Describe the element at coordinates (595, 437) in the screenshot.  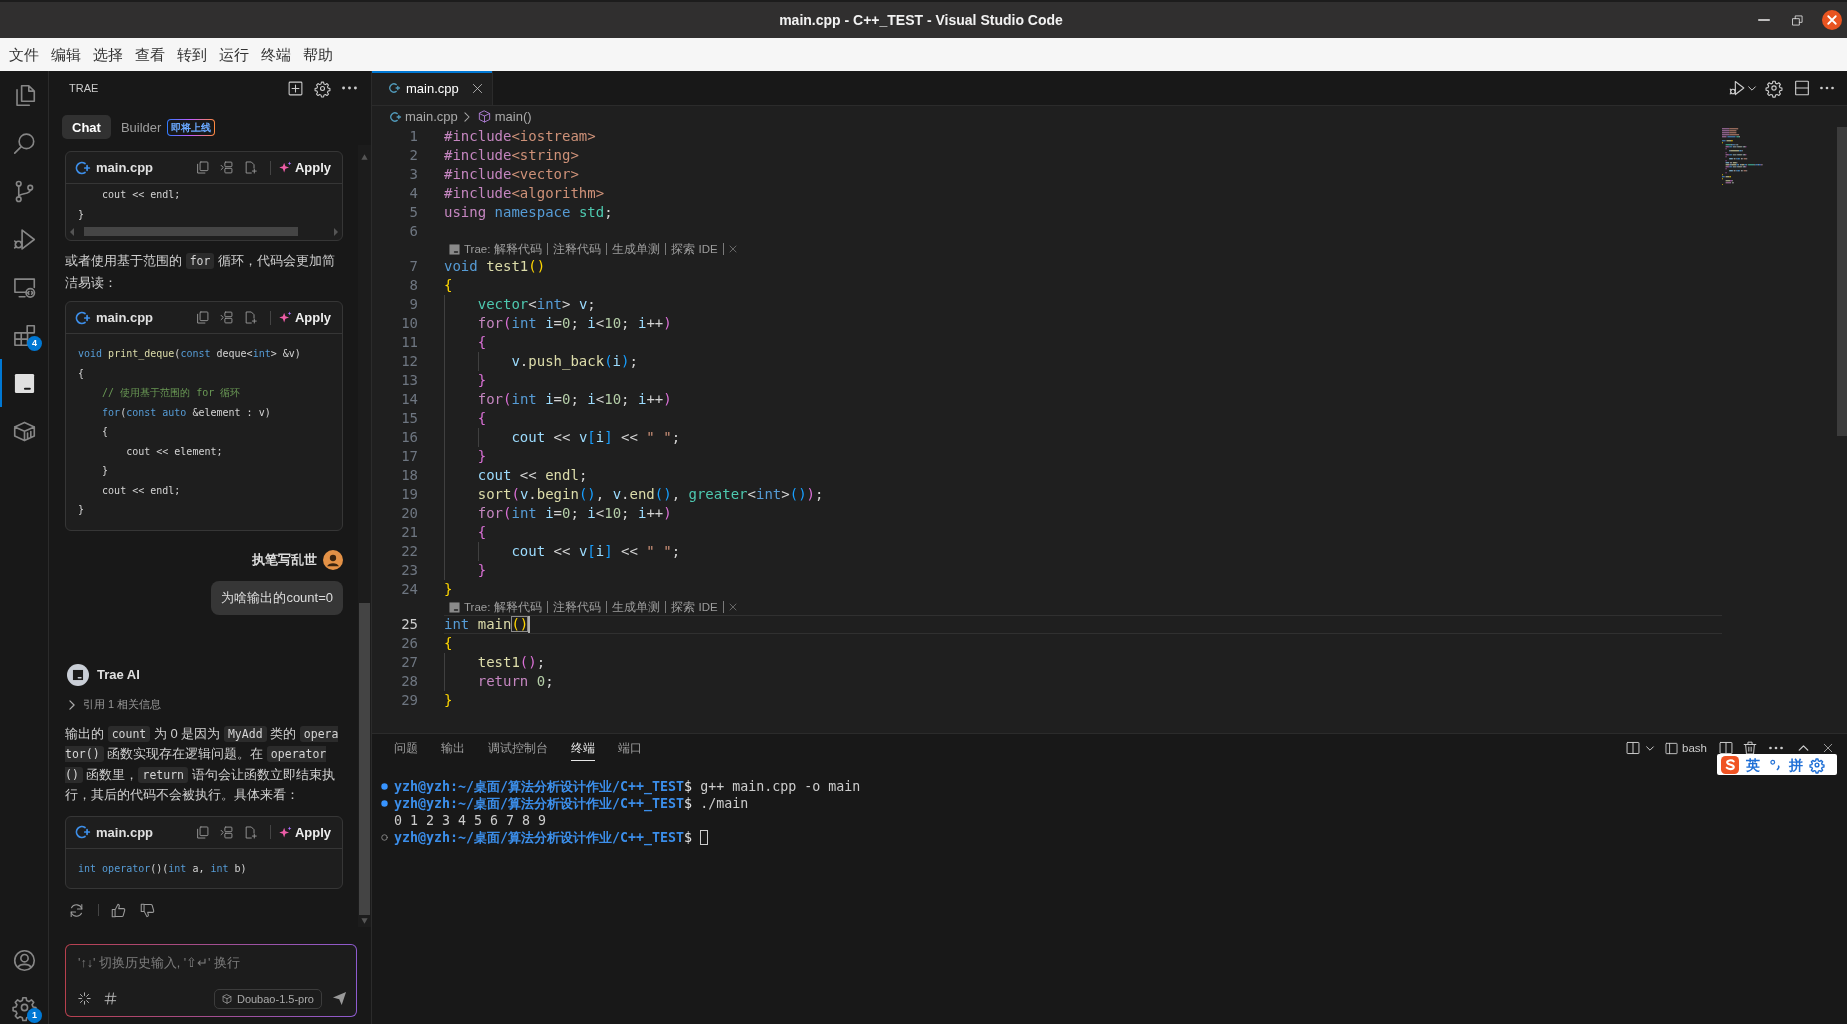
I see `code-line: cout << v[i] << " ";` at that location.